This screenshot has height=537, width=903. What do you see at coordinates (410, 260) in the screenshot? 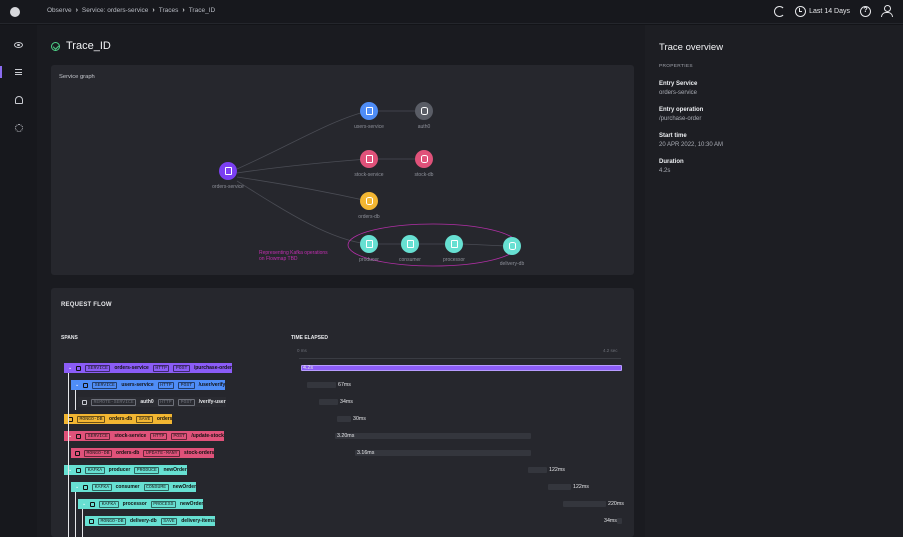
I see `node-label: consumer` at bounding box center [410, 260].